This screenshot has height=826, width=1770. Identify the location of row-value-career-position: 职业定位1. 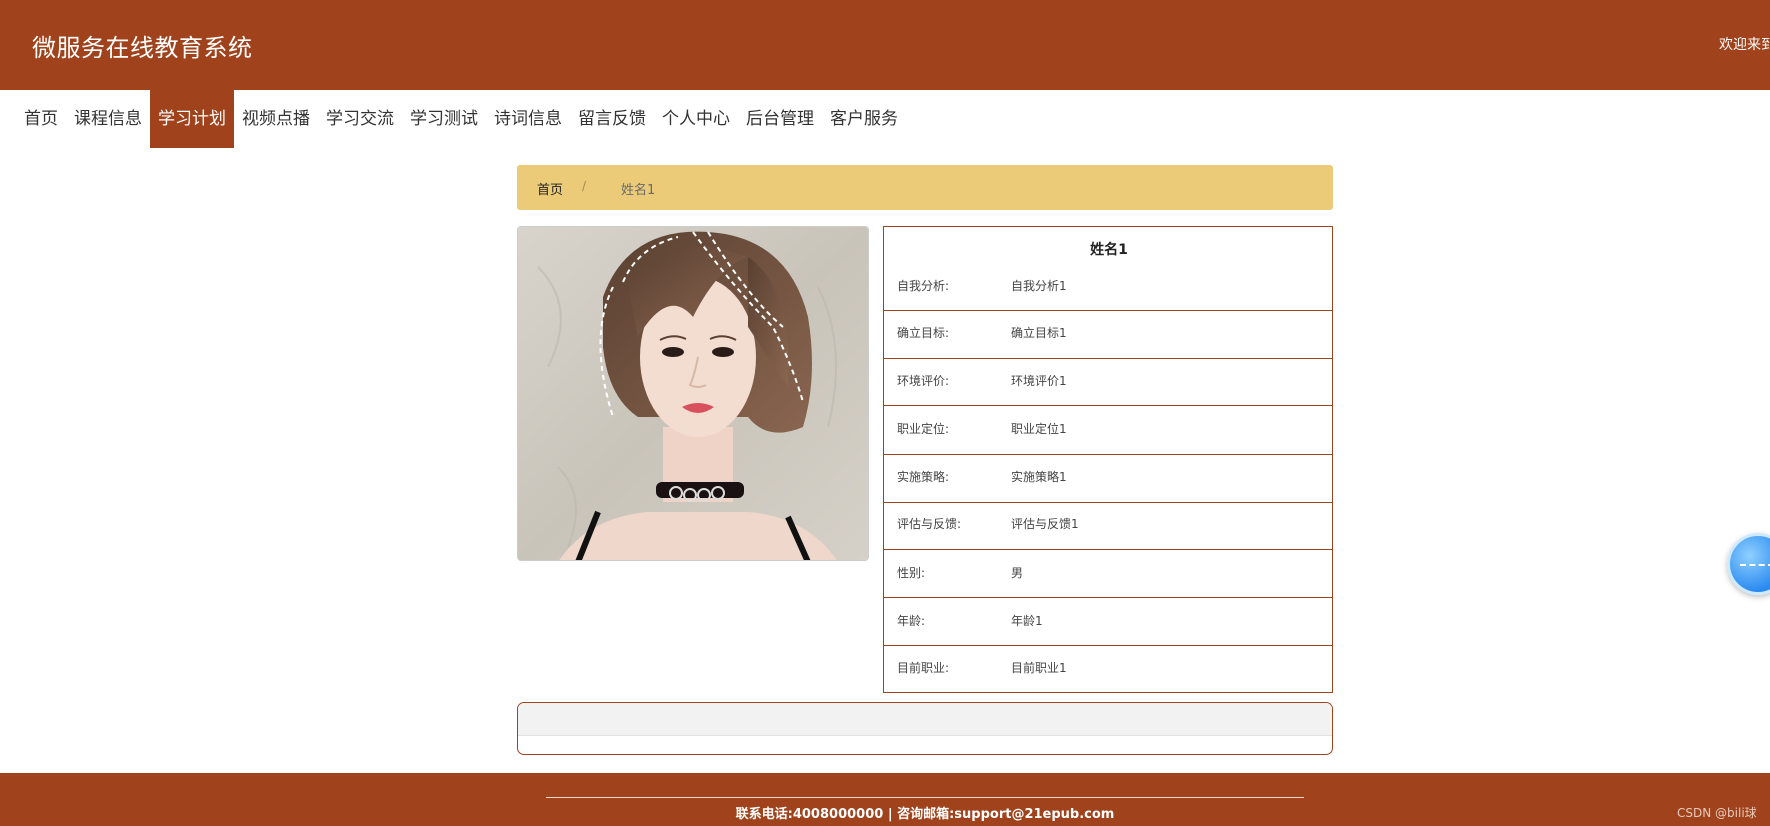
(1039, 429).